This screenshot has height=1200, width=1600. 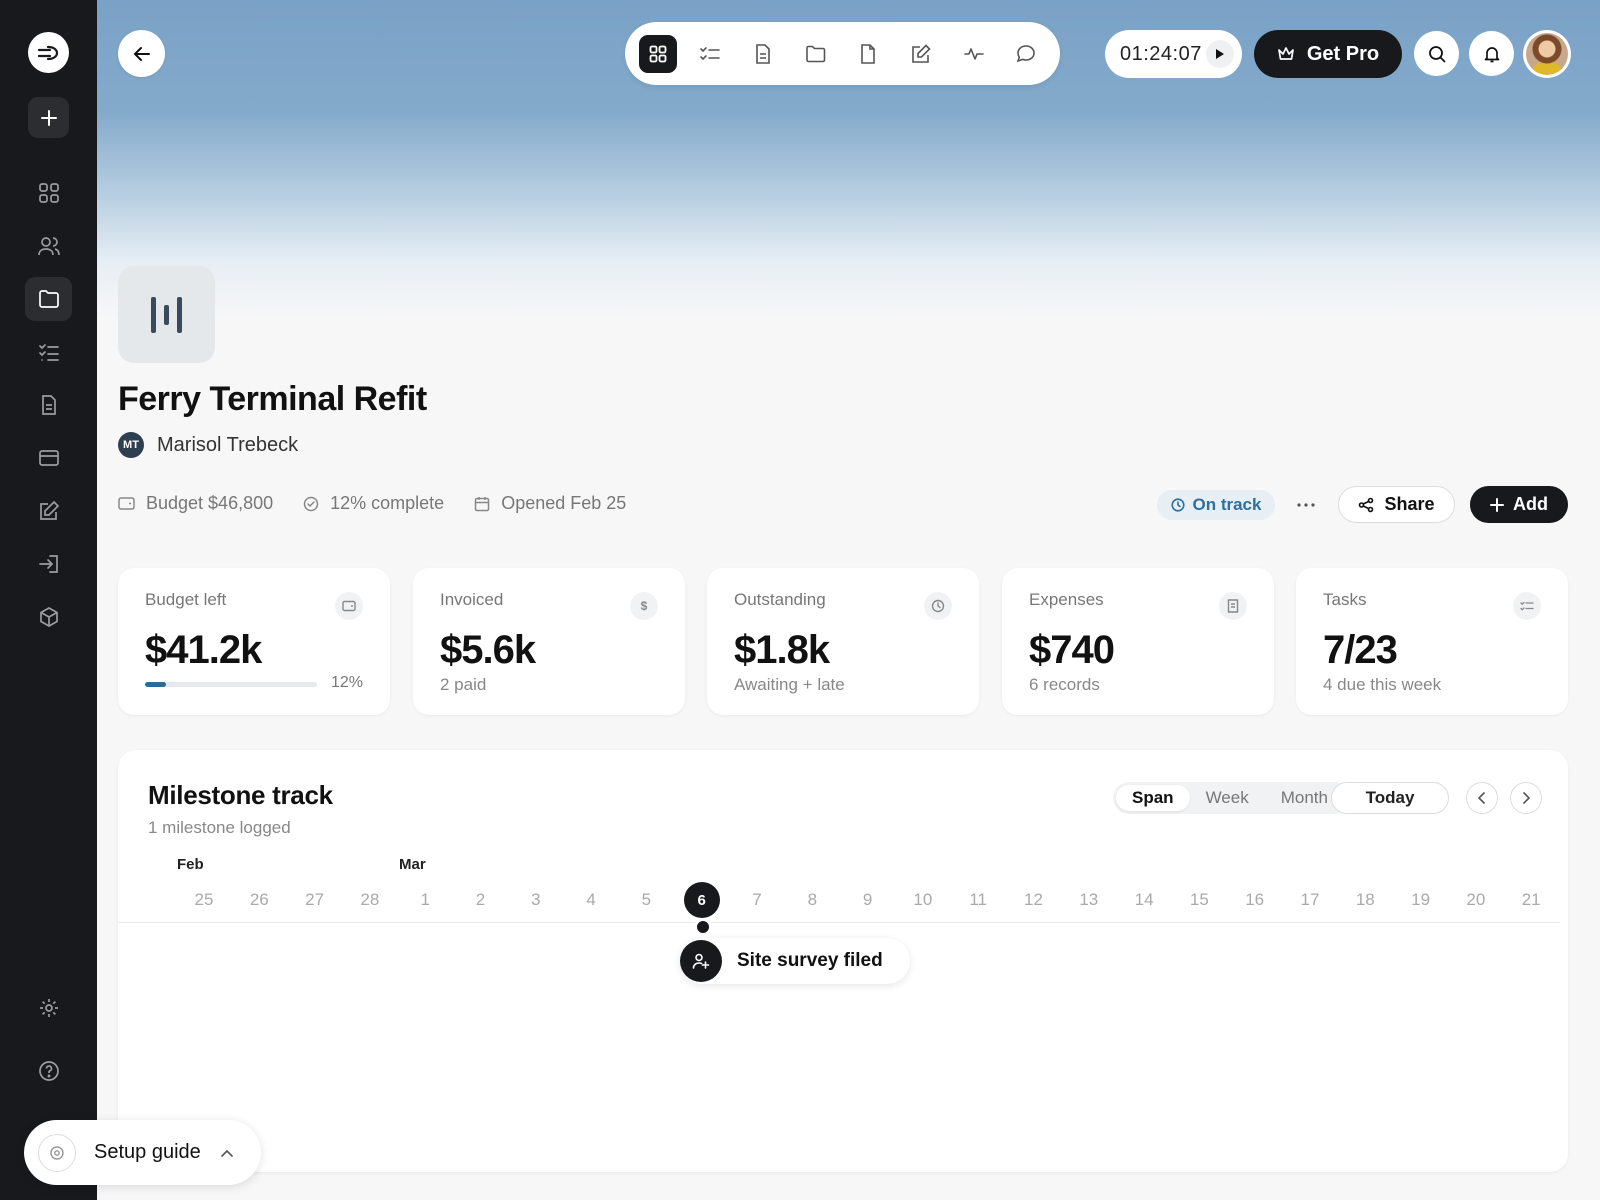 I want to click on dashboard-grid-icon, so click(x=48, y=193).